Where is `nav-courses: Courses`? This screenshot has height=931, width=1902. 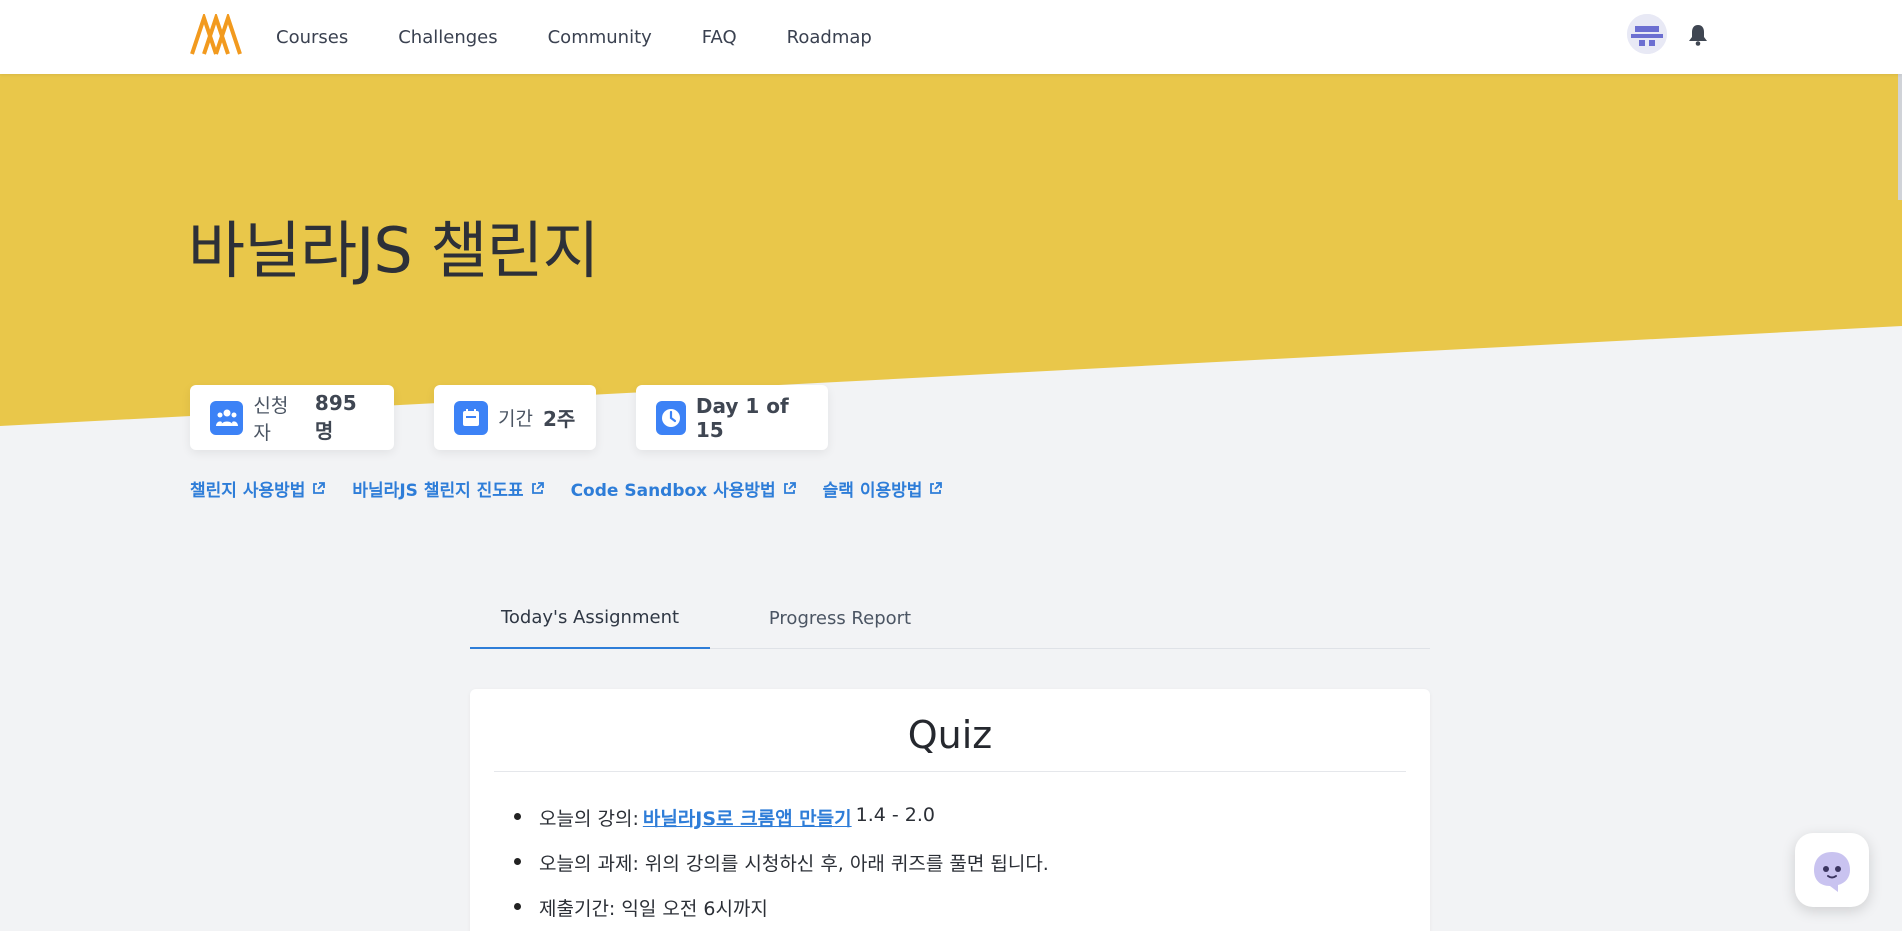
nav-courses: Courses is located at coordinates (312, 37).